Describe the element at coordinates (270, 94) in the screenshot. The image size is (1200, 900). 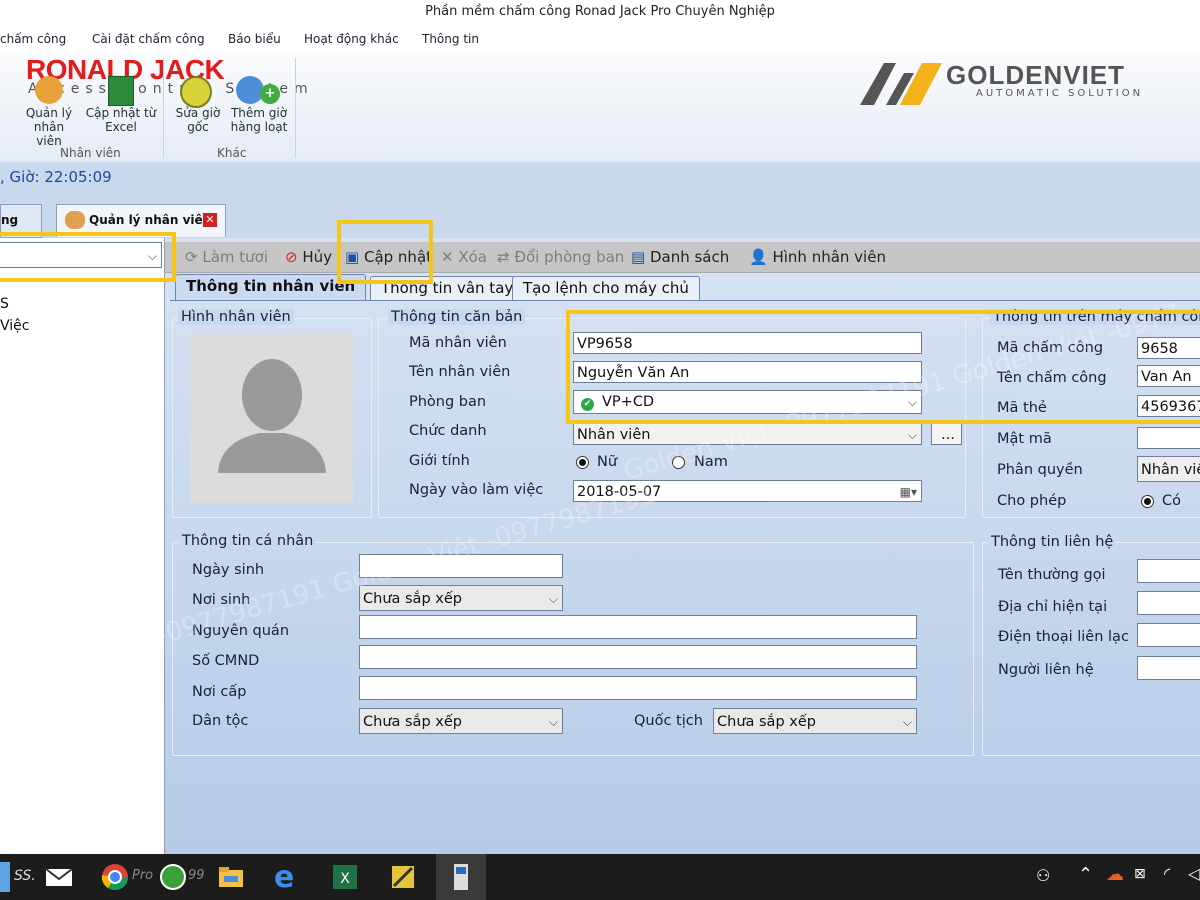
I see `plus-icon: +` at that location.